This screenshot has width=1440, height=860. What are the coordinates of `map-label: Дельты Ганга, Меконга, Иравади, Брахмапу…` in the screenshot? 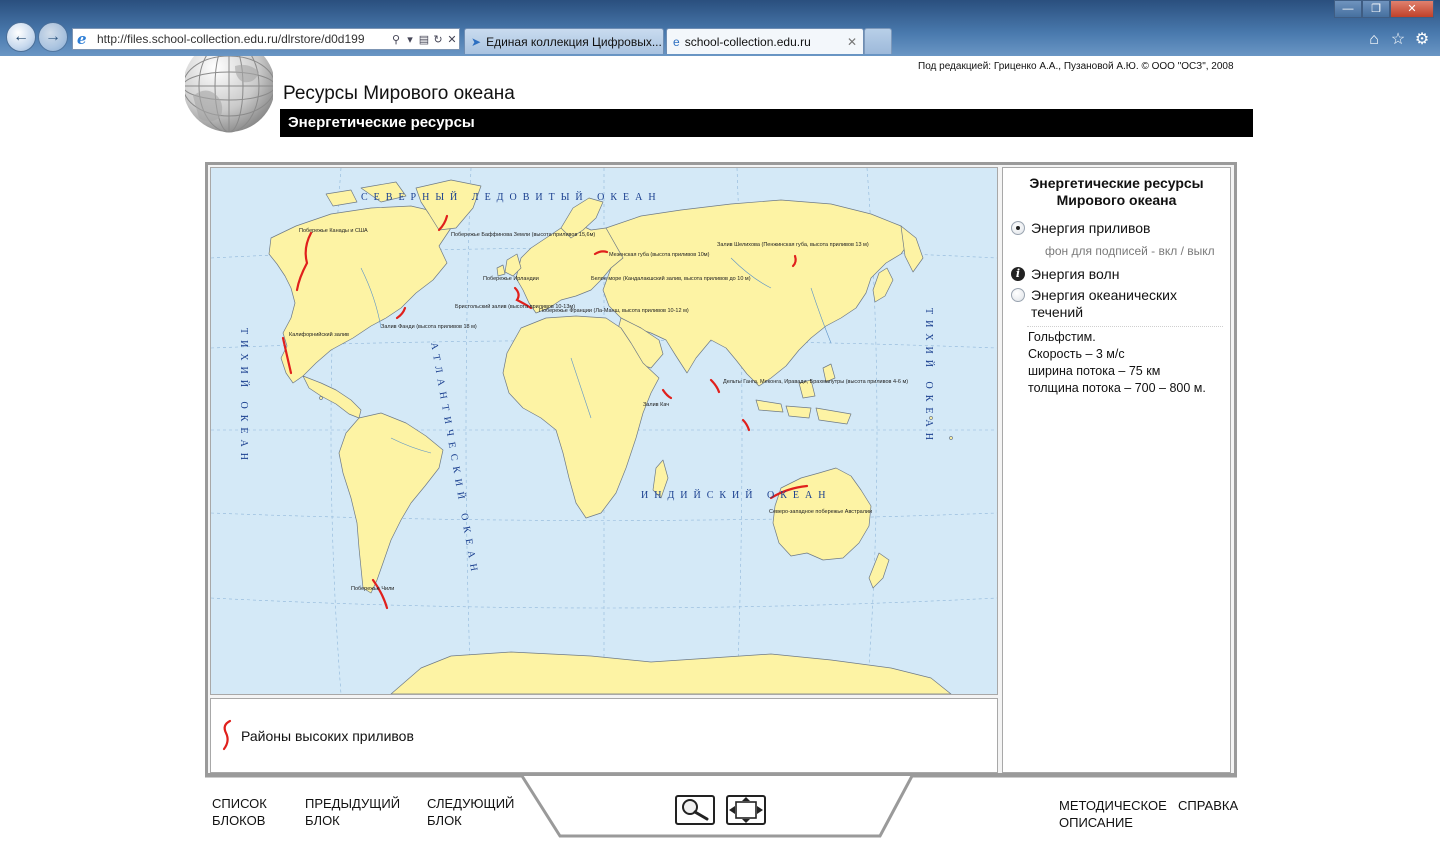 It's located at (815, 382).